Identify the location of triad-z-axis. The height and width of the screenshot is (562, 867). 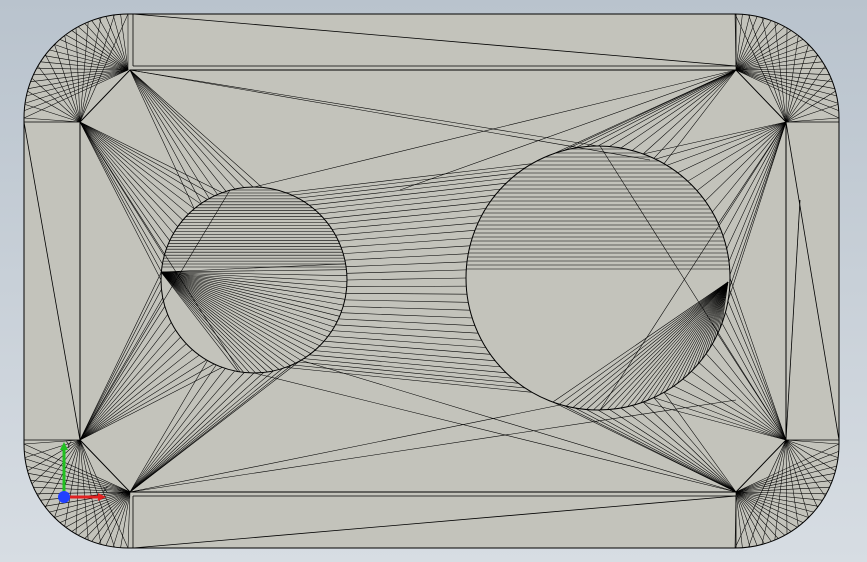
(64, 497).